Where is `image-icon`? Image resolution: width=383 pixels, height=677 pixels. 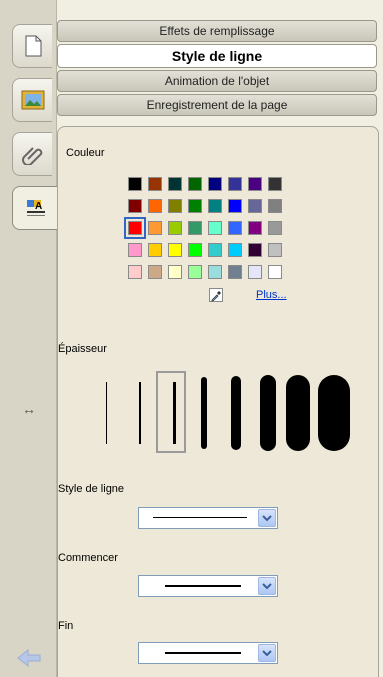 image-icon is located at coordinates (32, 100).